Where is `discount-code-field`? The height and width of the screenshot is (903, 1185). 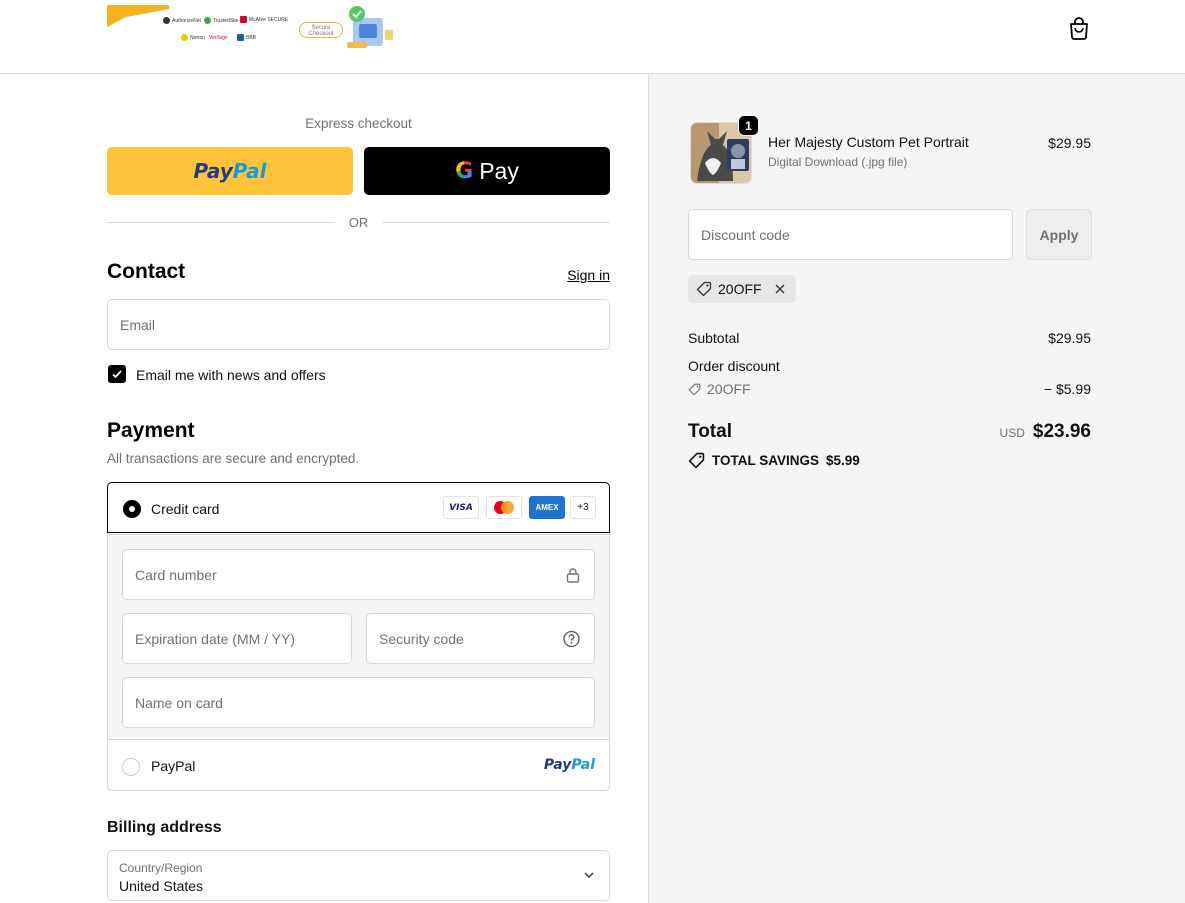 discount-code-field is located at coordinates (850, 234).